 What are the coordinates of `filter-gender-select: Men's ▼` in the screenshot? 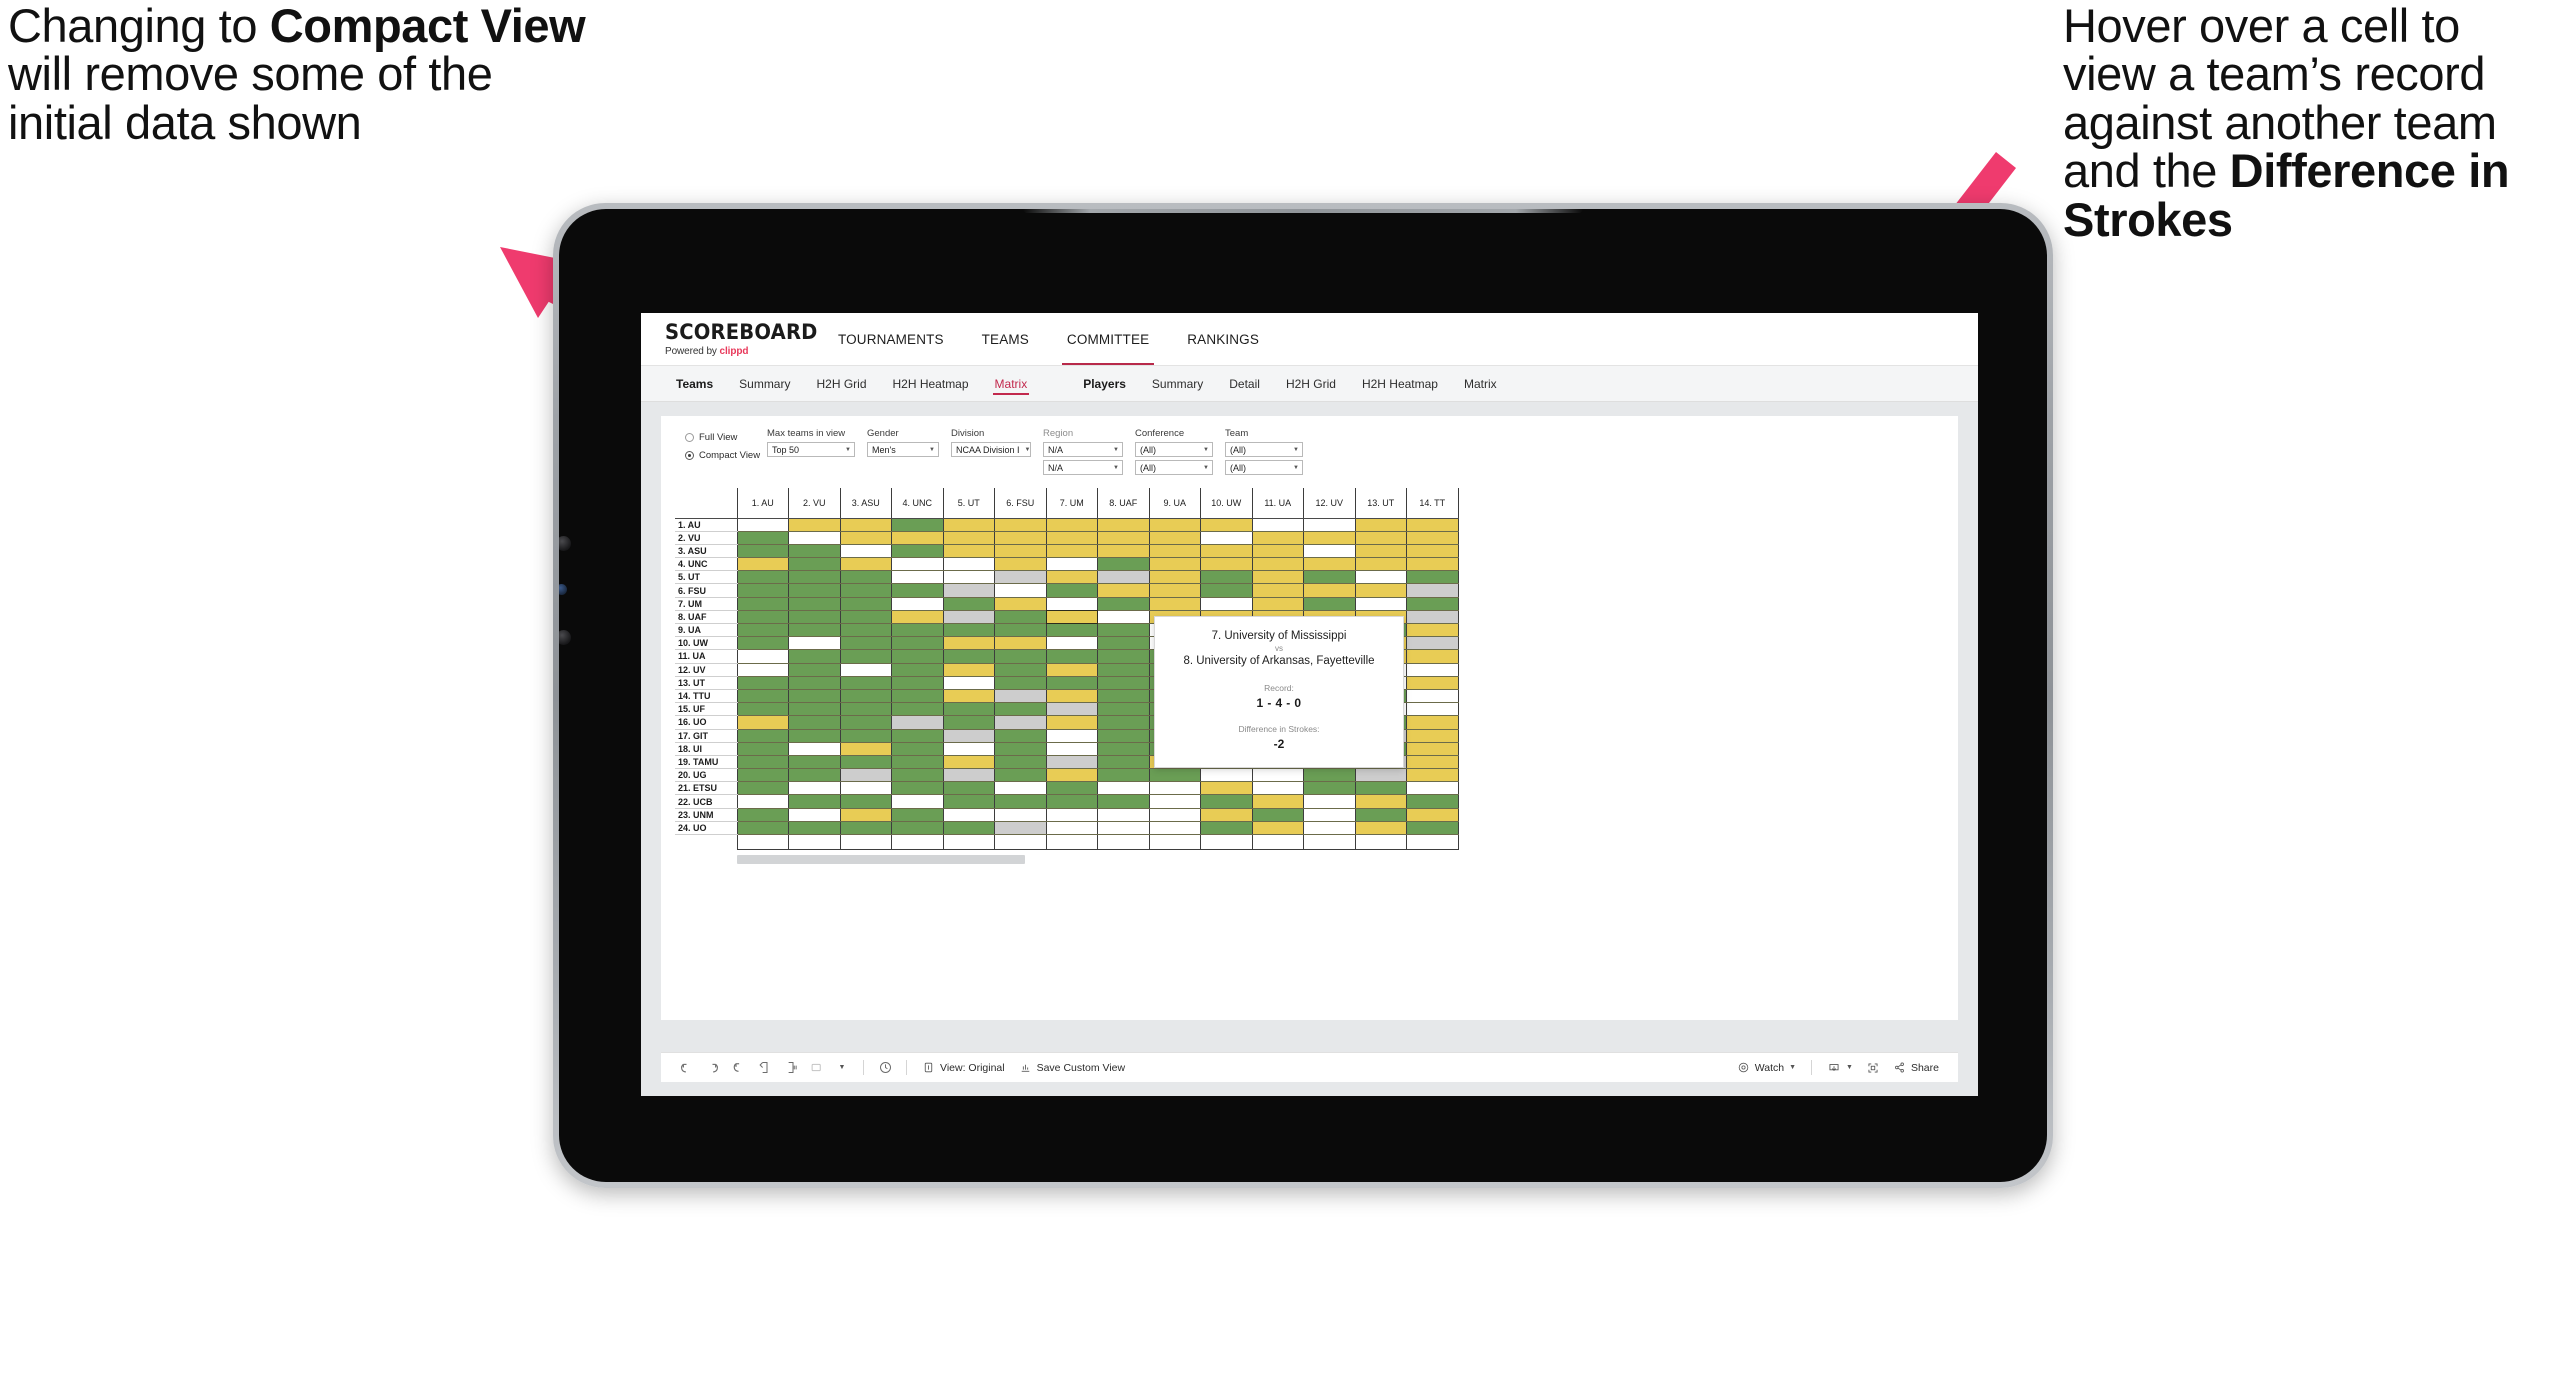 It's located at (903, 449).